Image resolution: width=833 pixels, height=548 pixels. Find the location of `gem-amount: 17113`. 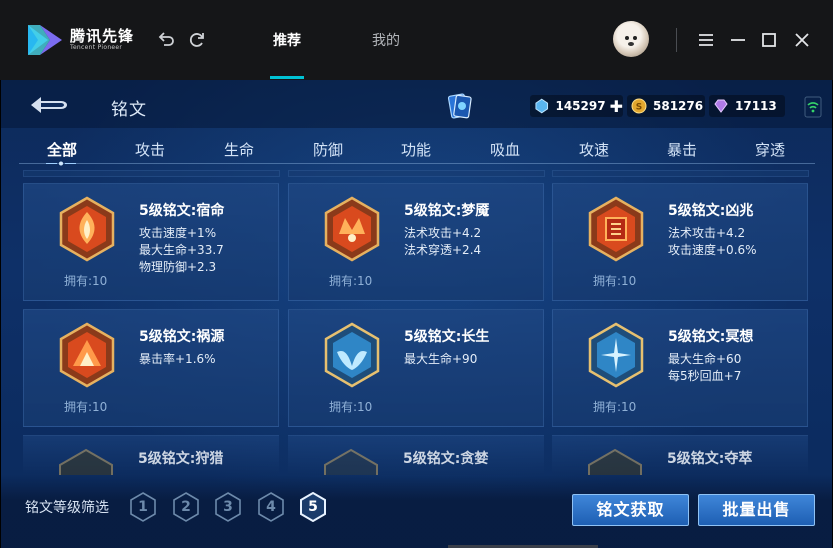

gem-amount: 17113 is located at coordinates (756, 106).